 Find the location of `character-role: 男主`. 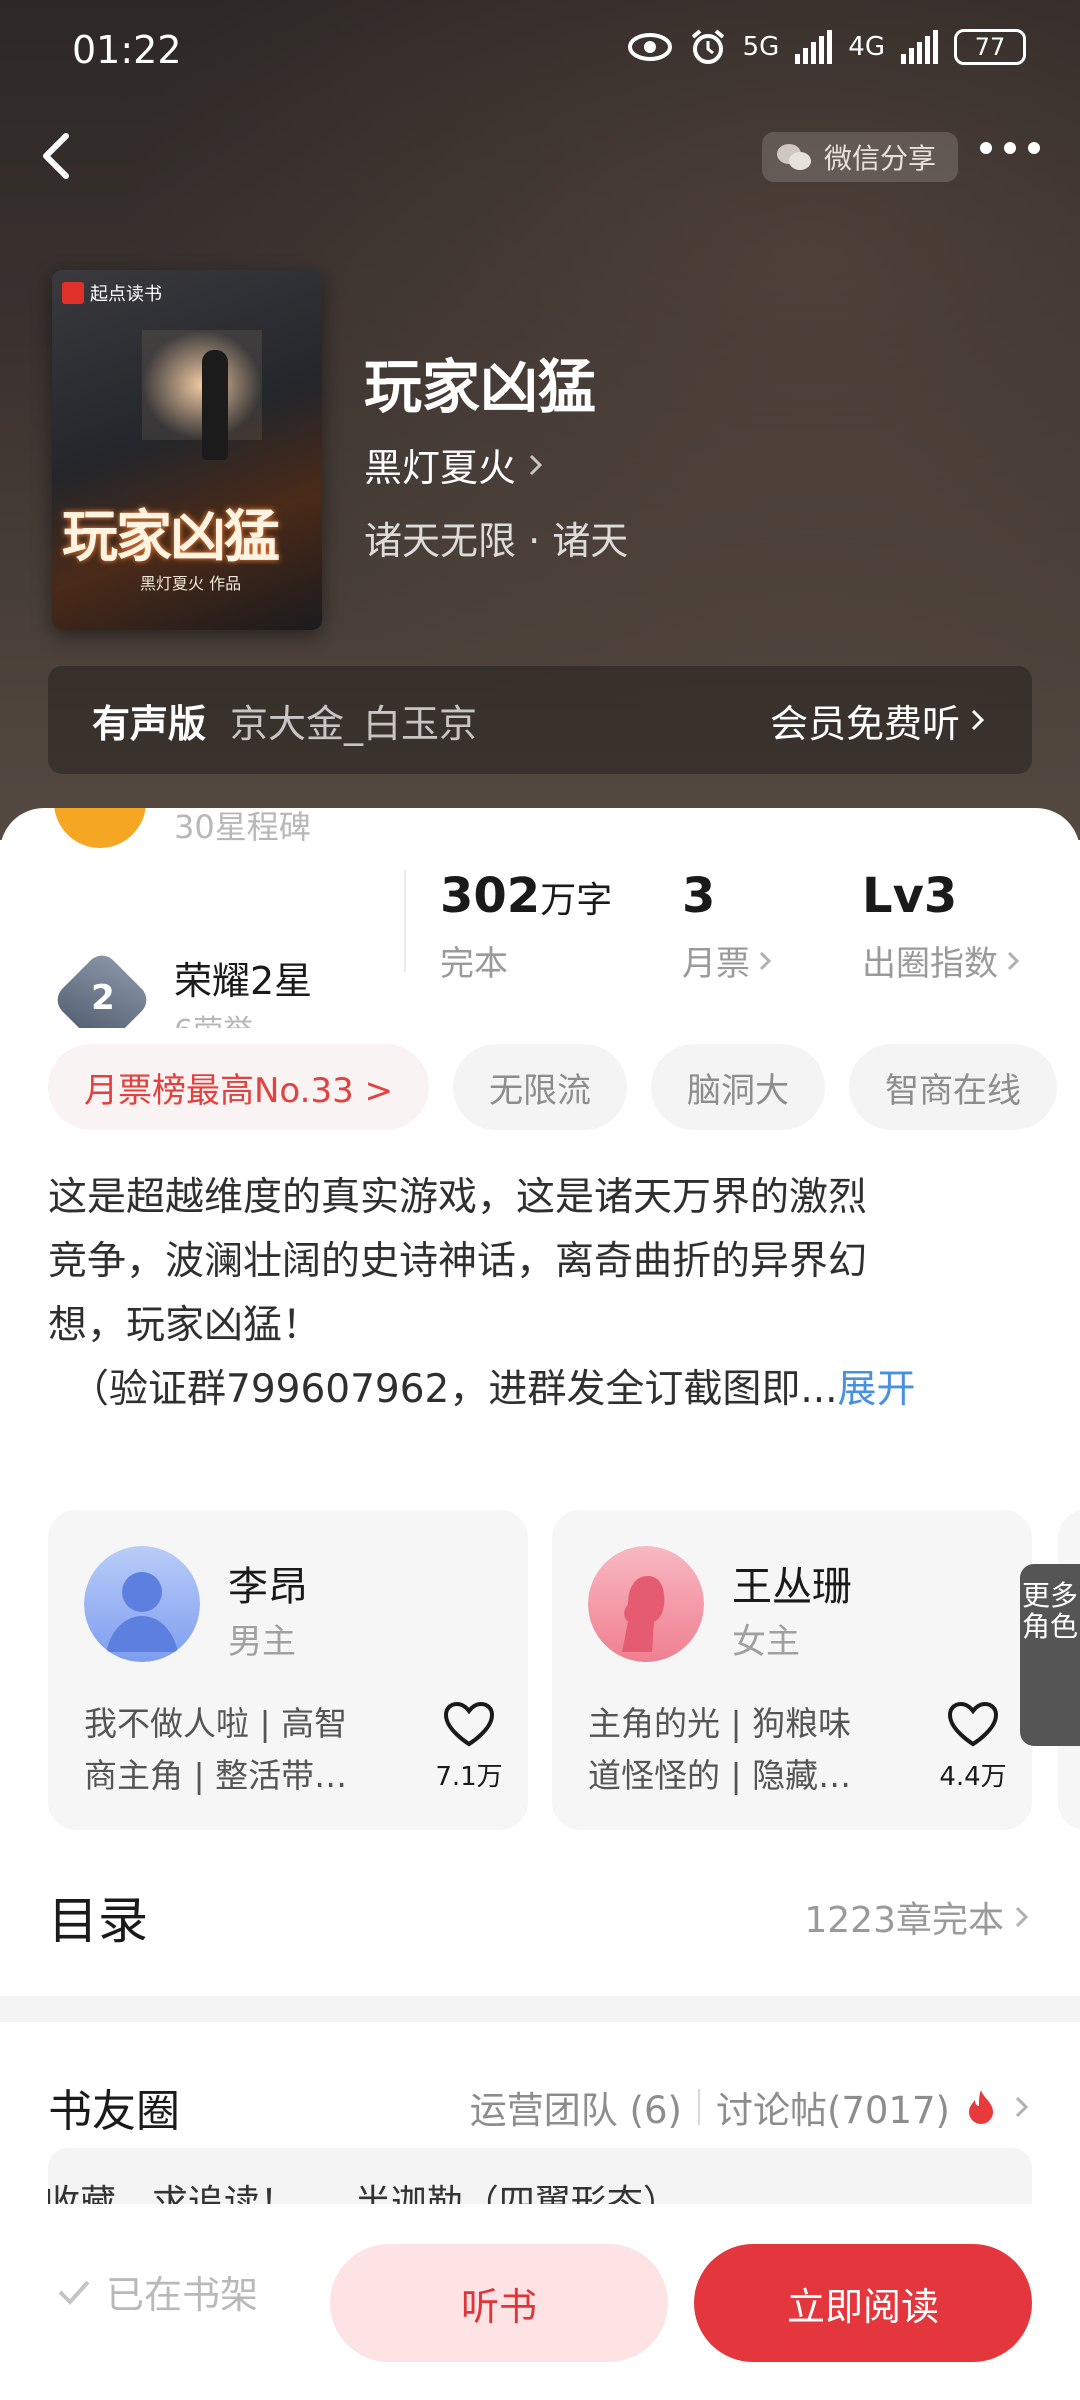

character-role: 男主 is located at coordinates (262, 1642).